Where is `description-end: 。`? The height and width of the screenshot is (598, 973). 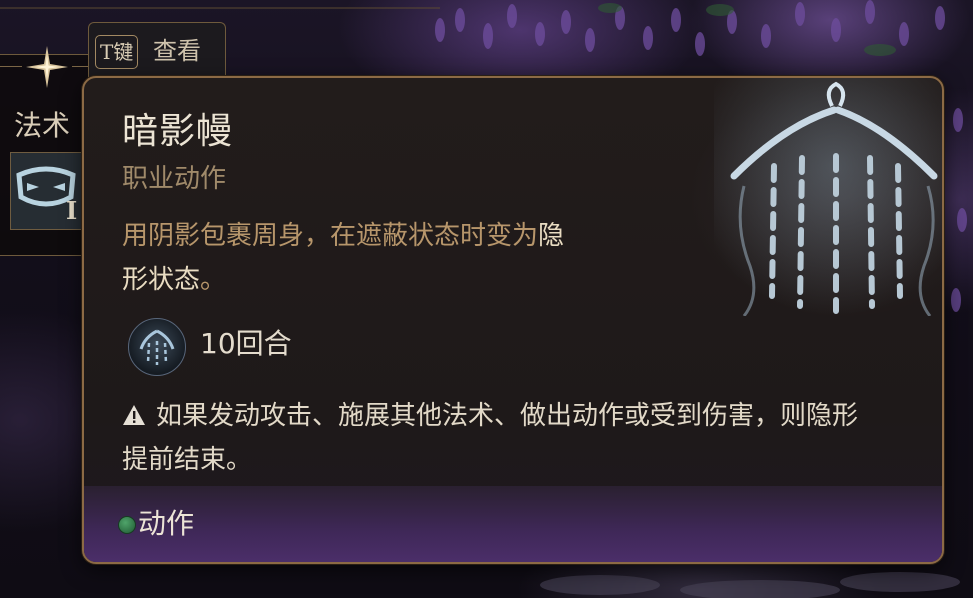
description-end: 。 is located at coordinates (213, 280).